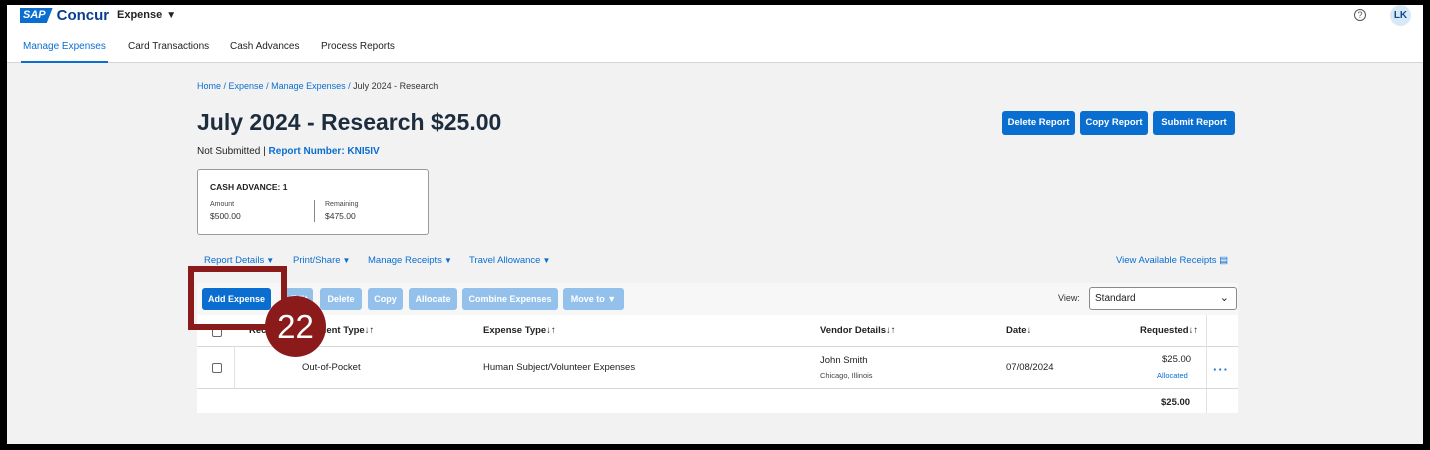 Image resolution: width=1430 pixels, height=450 pixels. What do you see at coordinates (317, 260) in the screenshot?
I see `print-share-label: Print/Share` at bounding box center [317, 260].